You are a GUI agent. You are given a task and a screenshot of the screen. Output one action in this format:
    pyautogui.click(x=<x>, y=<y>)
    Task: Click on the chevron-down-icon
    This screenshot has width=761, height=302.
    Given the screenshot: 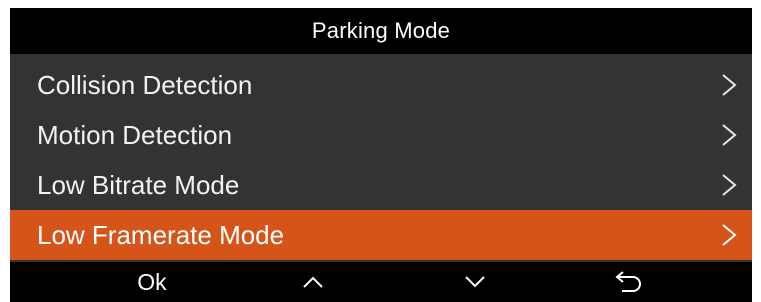 What is the action you would take?
    pyautogui.click(x=475, y=282)
    